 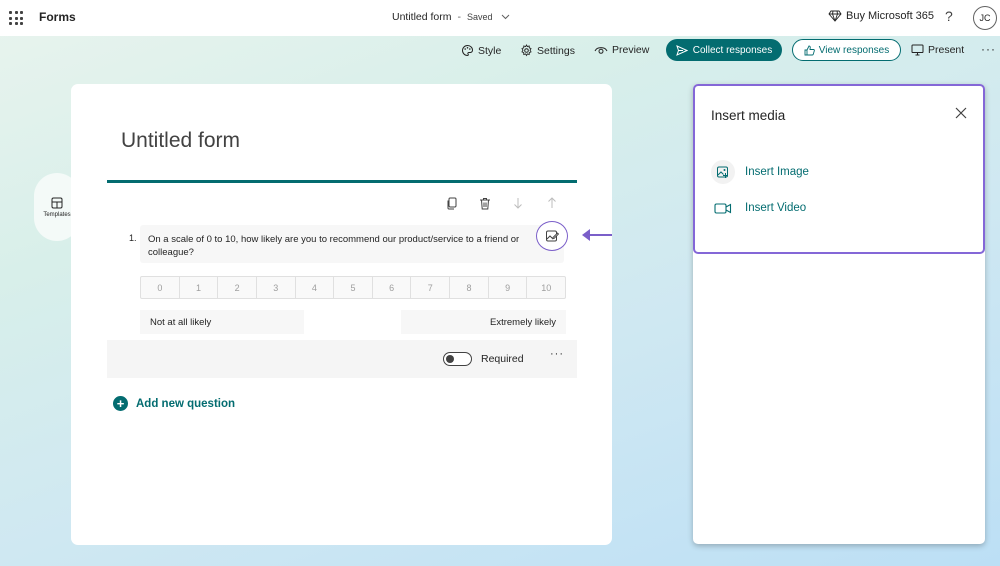 What do you see at coordinates (160, 287) in the screenshot?
I see `scale-option: 0` at bounding box center [160, 287].